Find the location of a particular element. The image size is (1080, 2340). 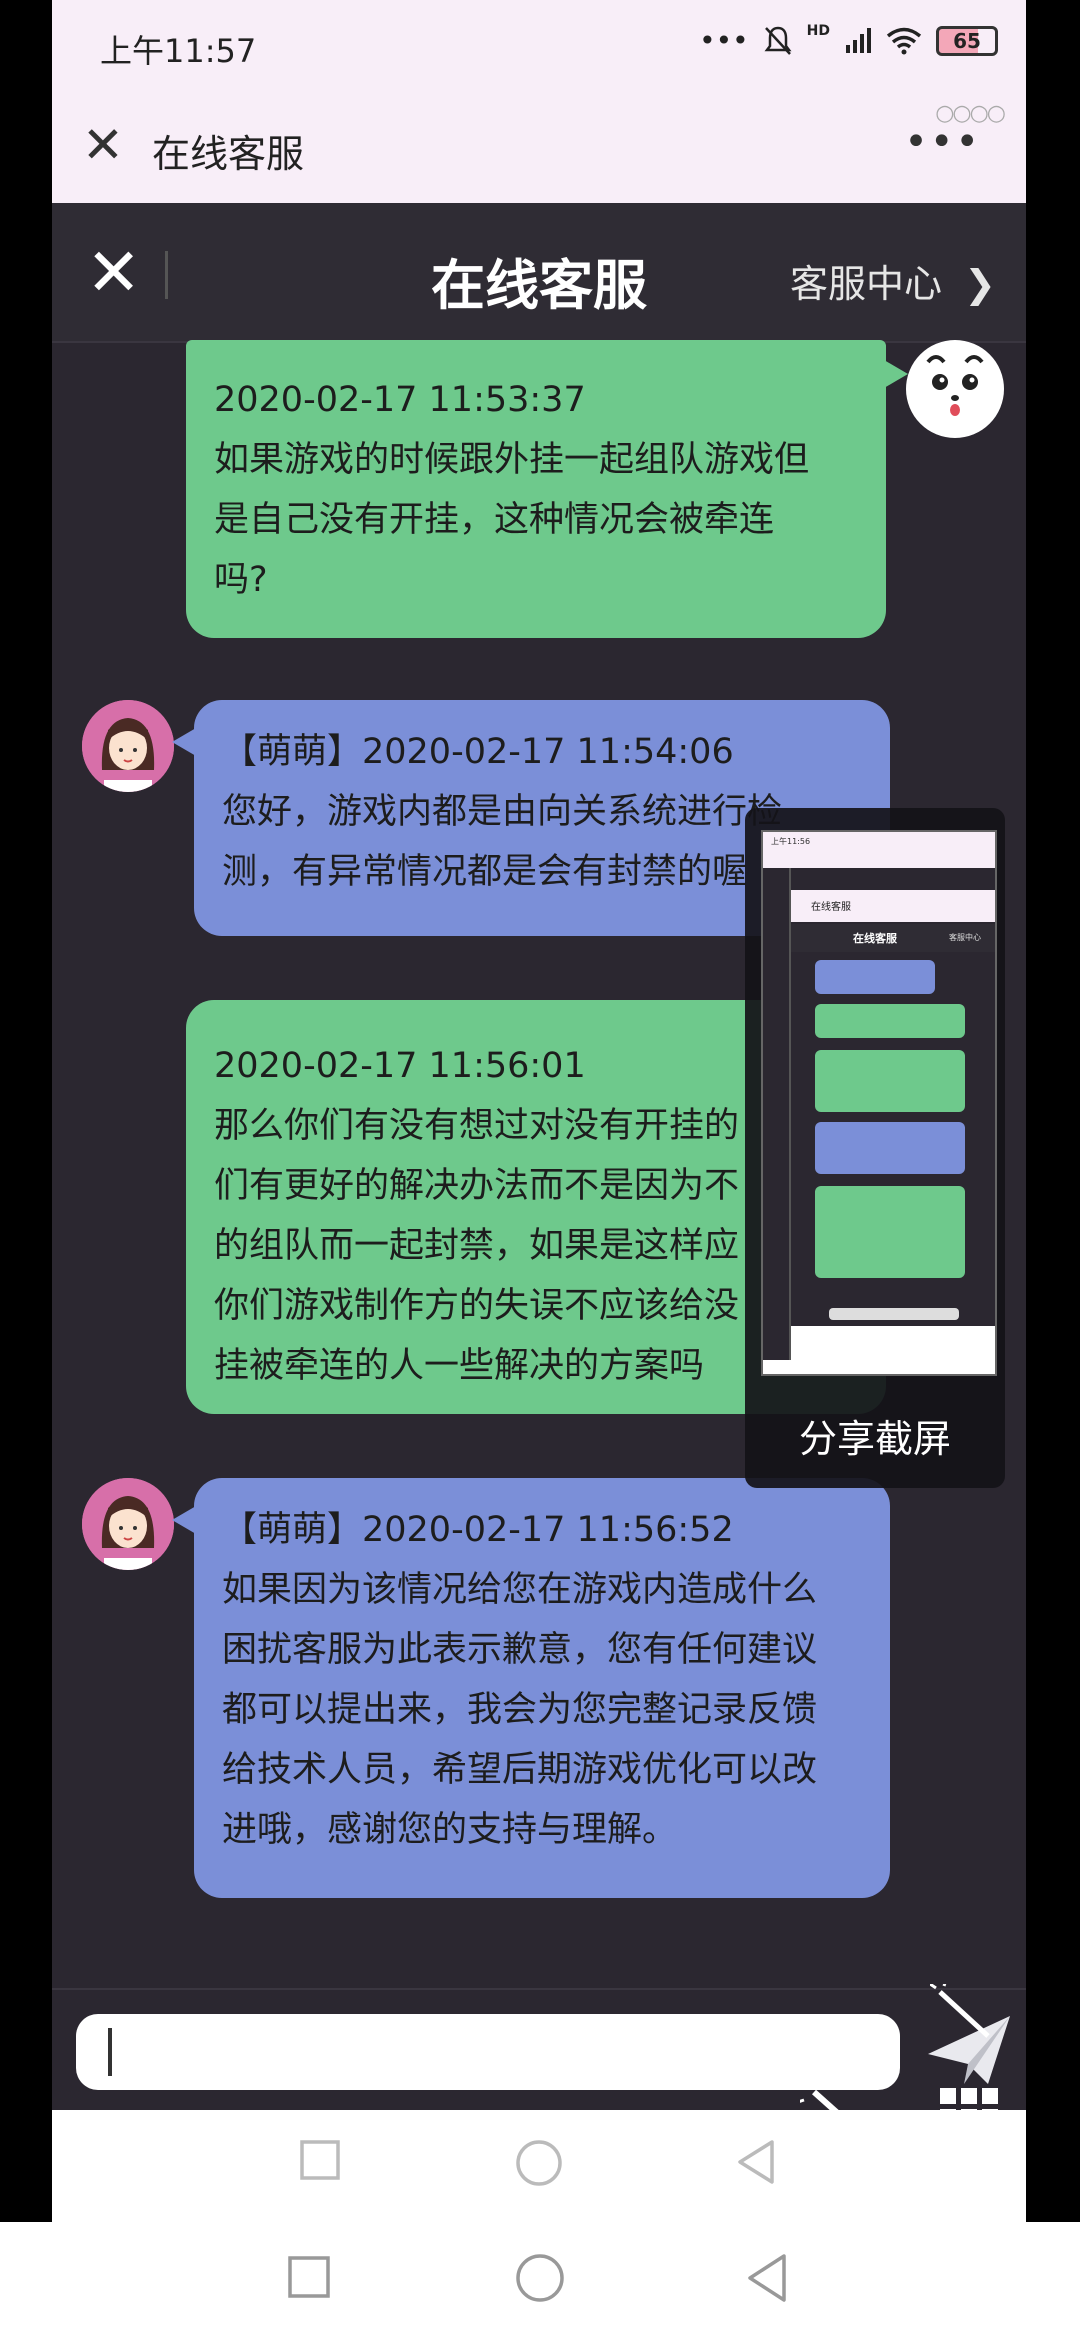

more-dots-icon: ••• is located at coordinates (724, 40).